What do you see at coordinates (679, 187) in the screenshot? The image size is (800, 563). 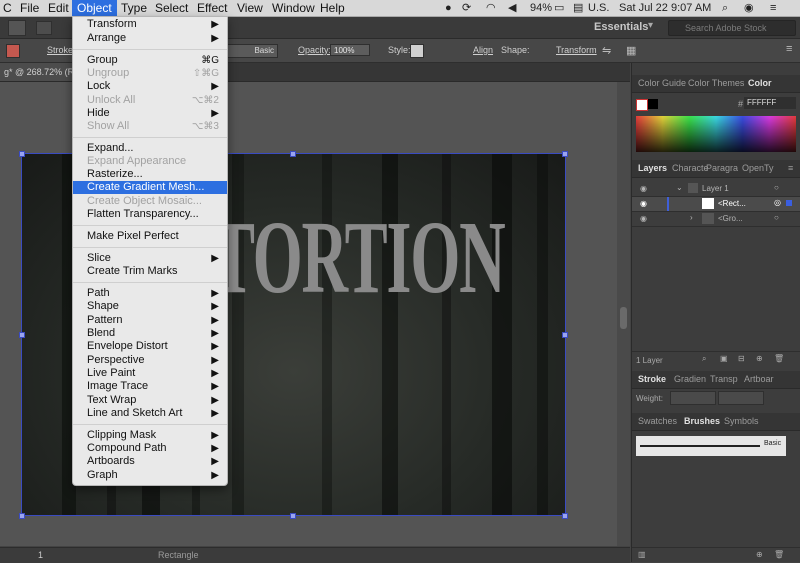 I see `chevron-down-icon: ⌄` at bounding box center [679, 187].